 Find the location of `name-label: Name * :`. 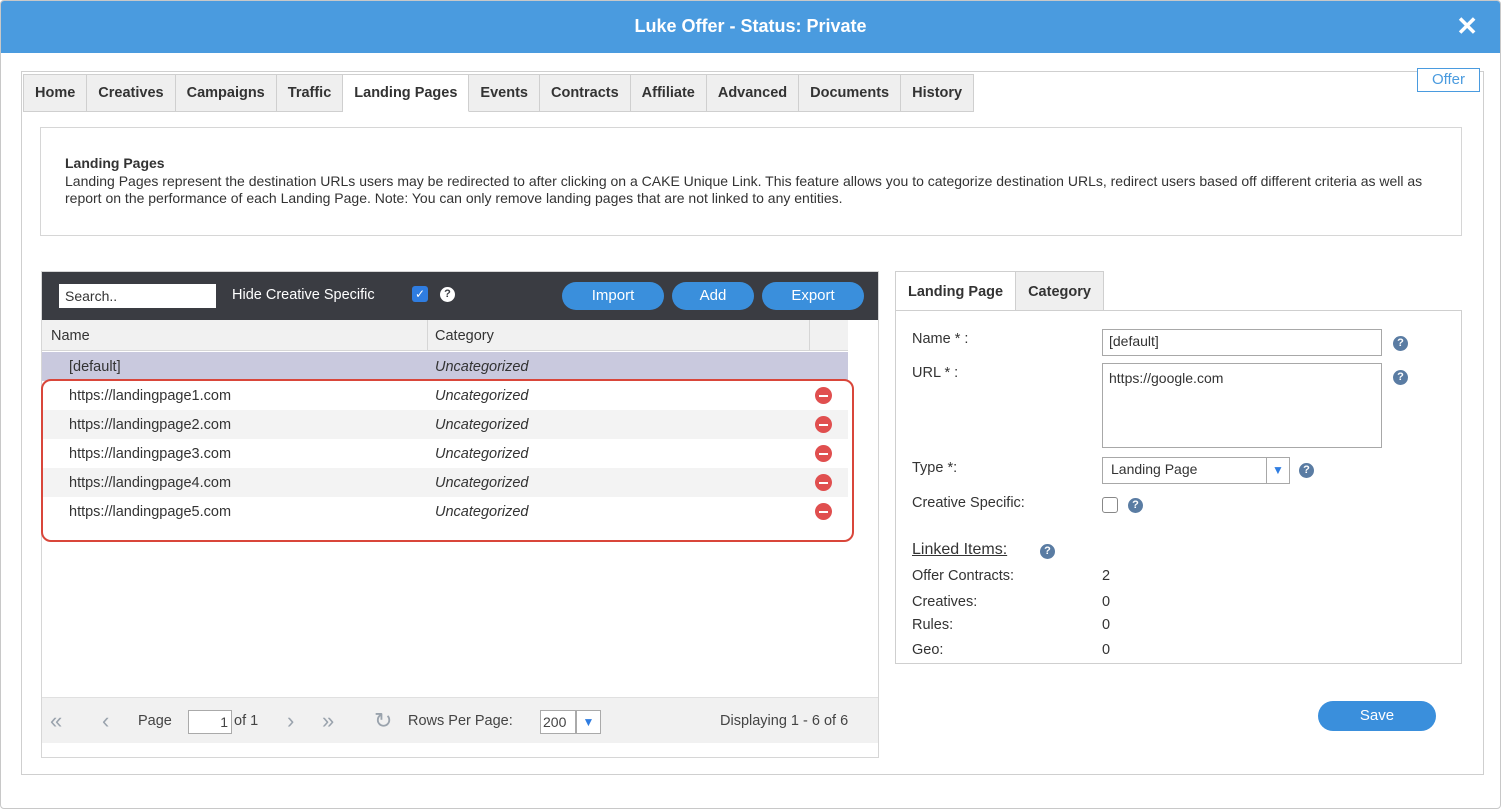

name-label: Name * : is located at coordinates (940, 339).